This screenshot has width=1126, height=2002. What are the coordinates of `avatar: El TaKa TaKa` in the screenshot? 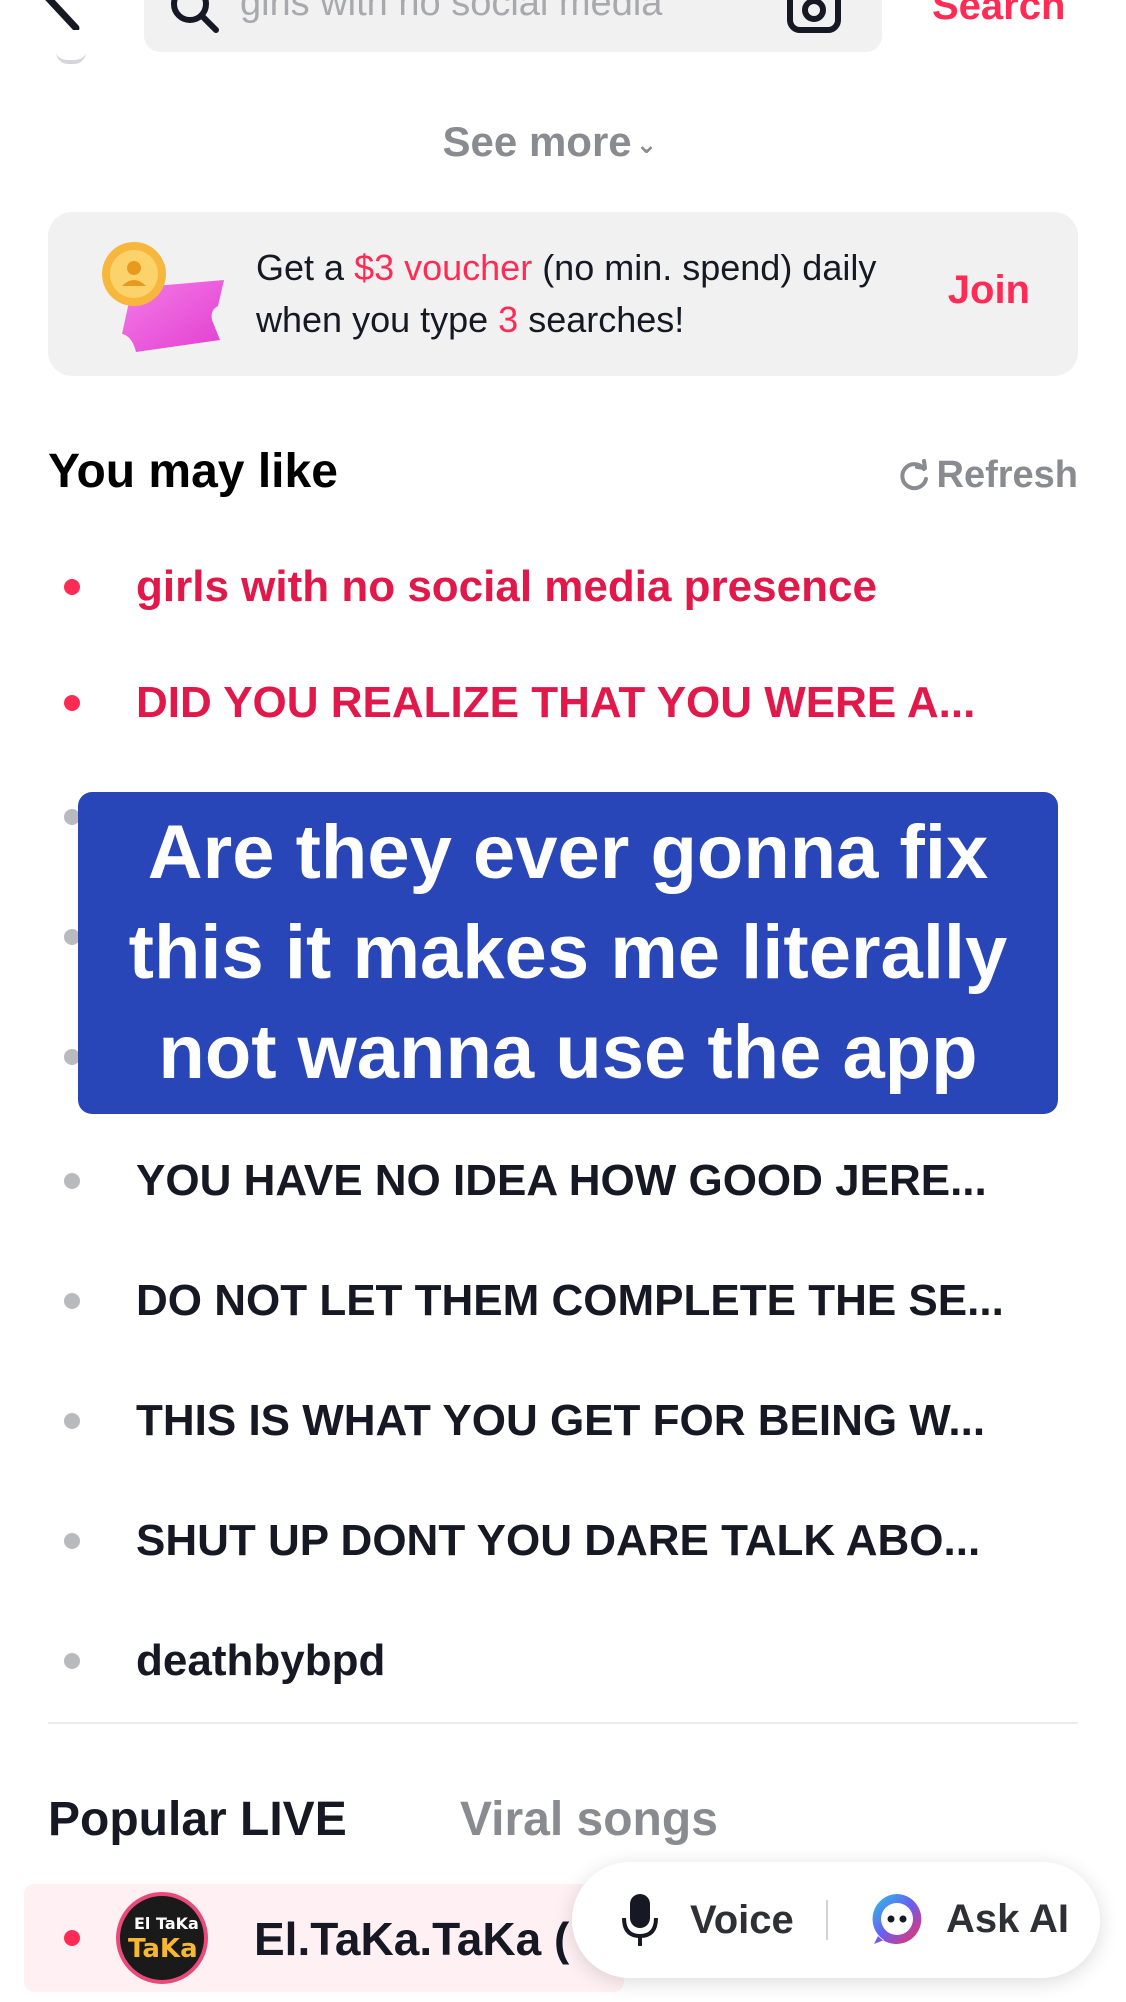 It's located at (162, 1938).